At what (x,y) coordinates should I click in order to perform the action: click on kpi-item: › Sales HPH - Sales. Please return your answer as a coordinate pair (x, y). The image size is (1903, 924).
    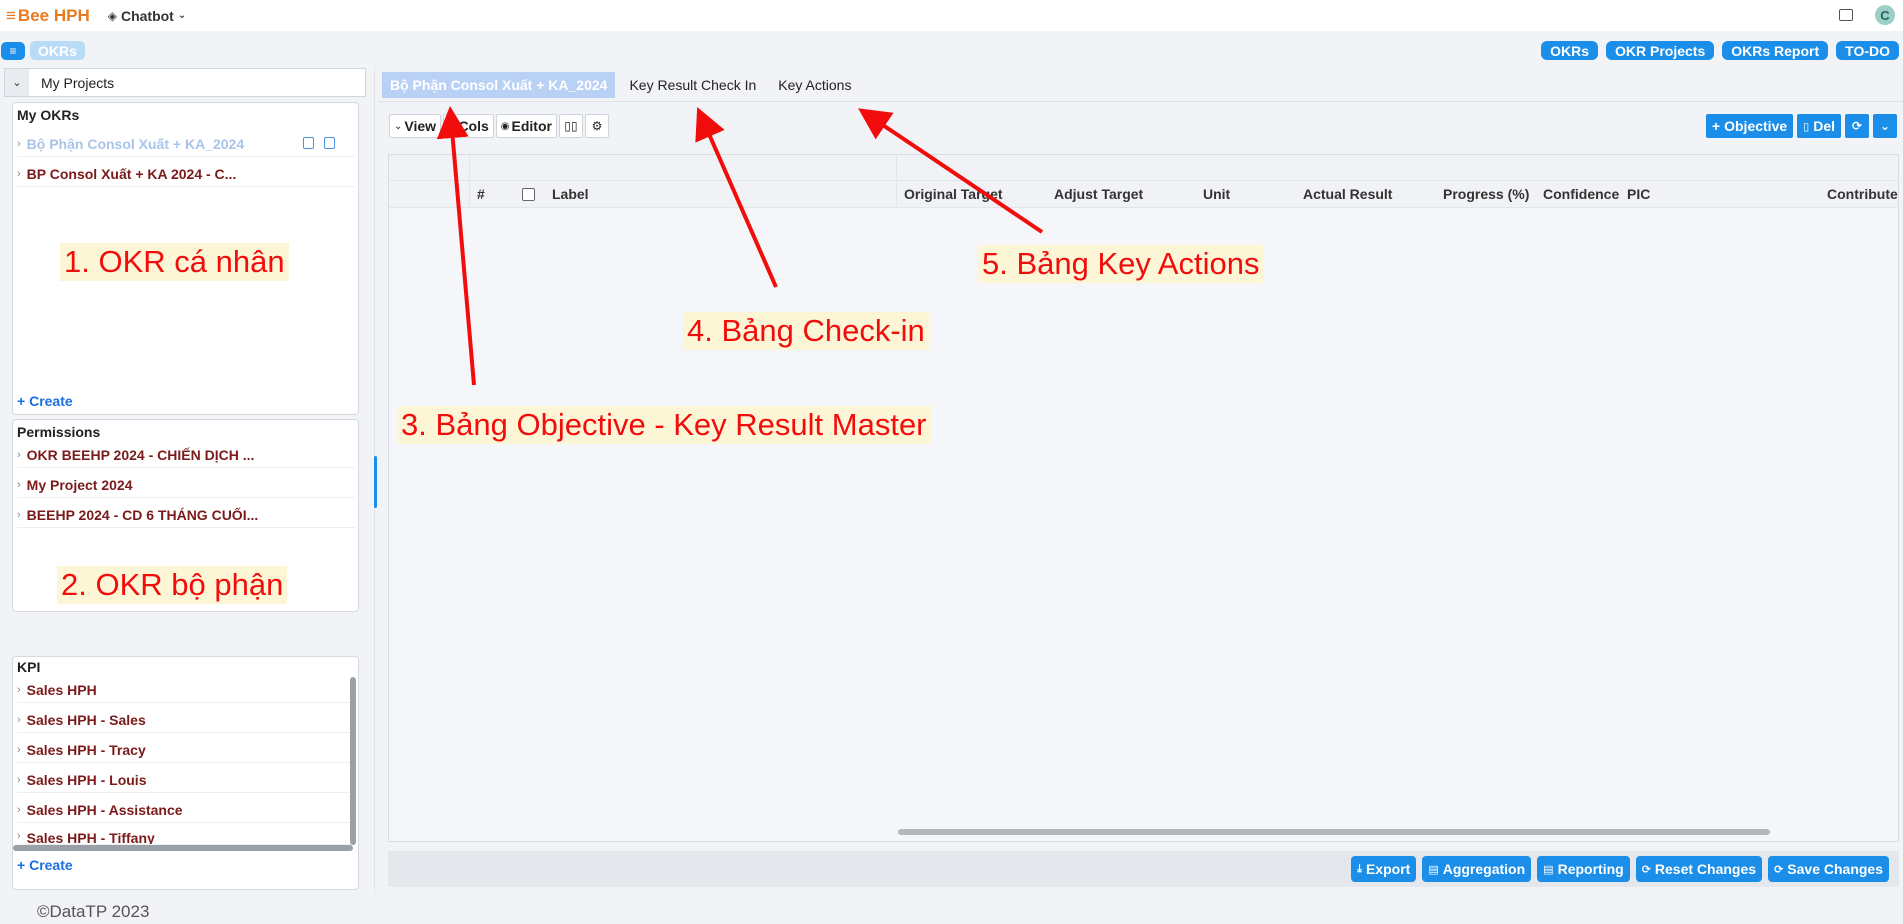
    Looking at the image, I should click on (186, 720).